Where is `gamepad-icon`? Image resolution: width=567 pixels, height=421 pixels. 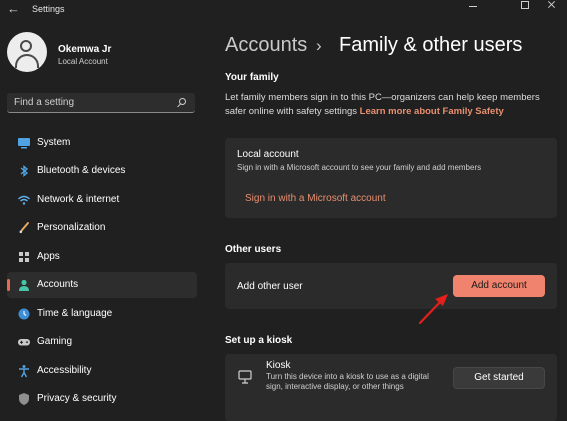 gamepad-icon is located at coordinates (24, 342).